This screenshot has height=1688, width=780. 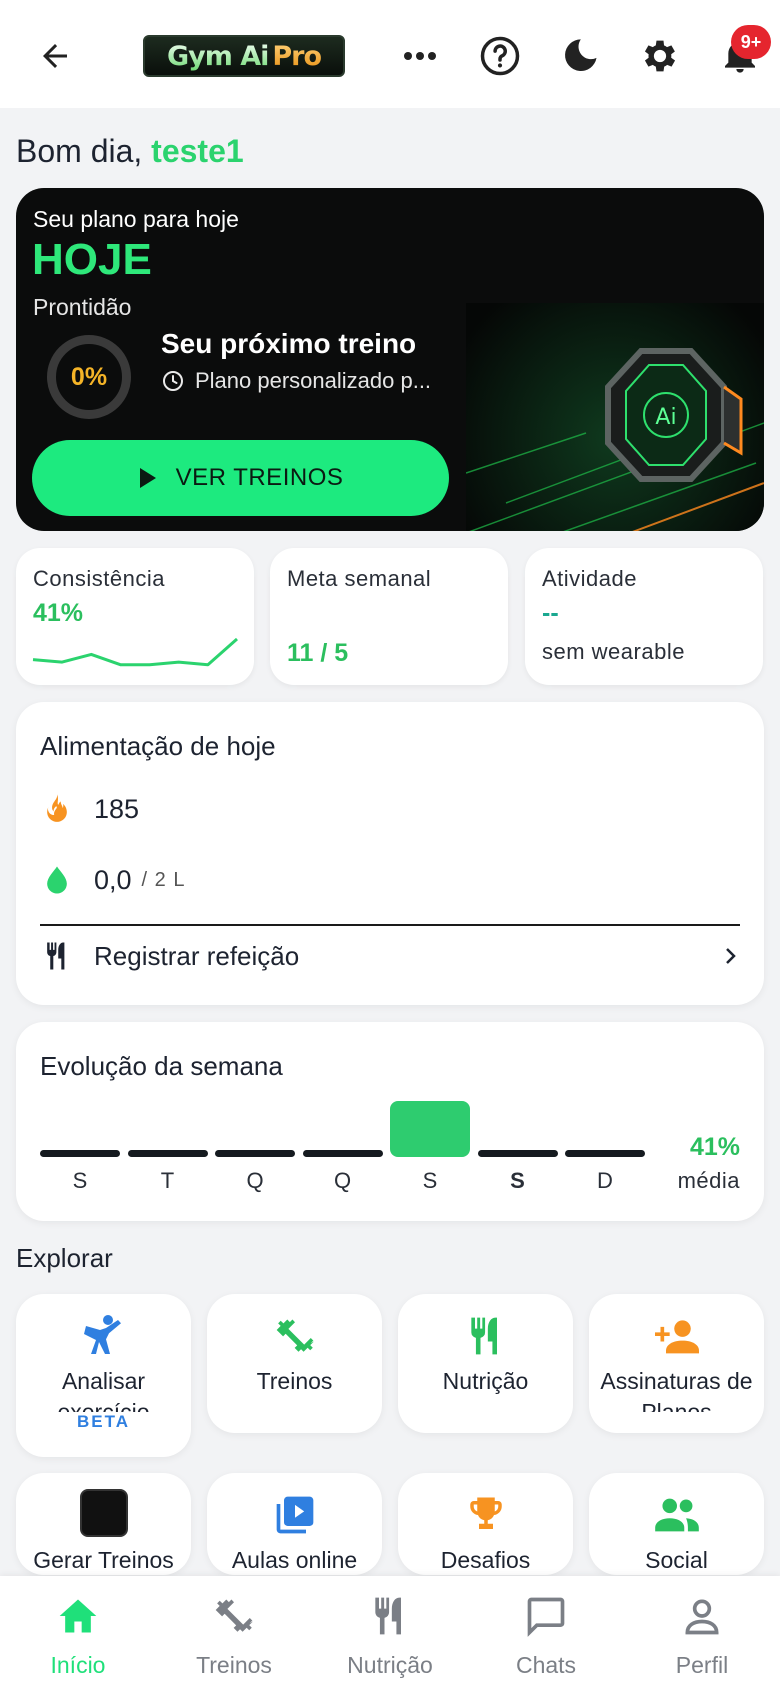 I want to click on weekly-goal-value: 11 / 5, so click(x=318, y=653).